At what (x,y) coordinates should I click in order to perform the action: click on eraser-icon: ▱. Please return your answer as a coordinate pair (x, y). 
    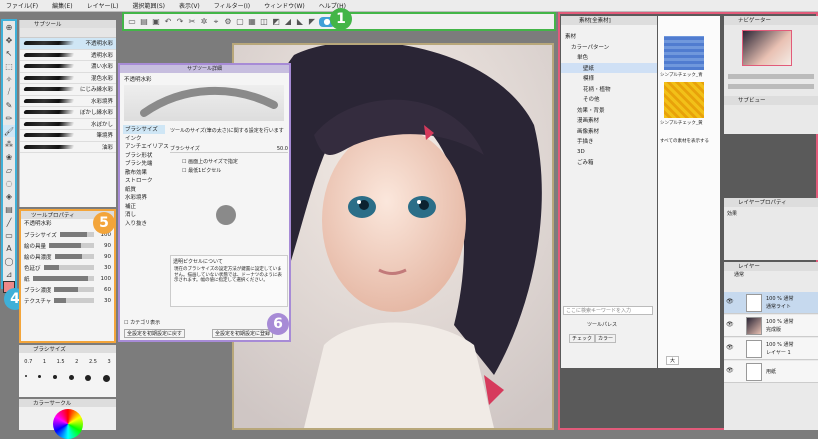
    Looking at the image, I should click on (9, 170).